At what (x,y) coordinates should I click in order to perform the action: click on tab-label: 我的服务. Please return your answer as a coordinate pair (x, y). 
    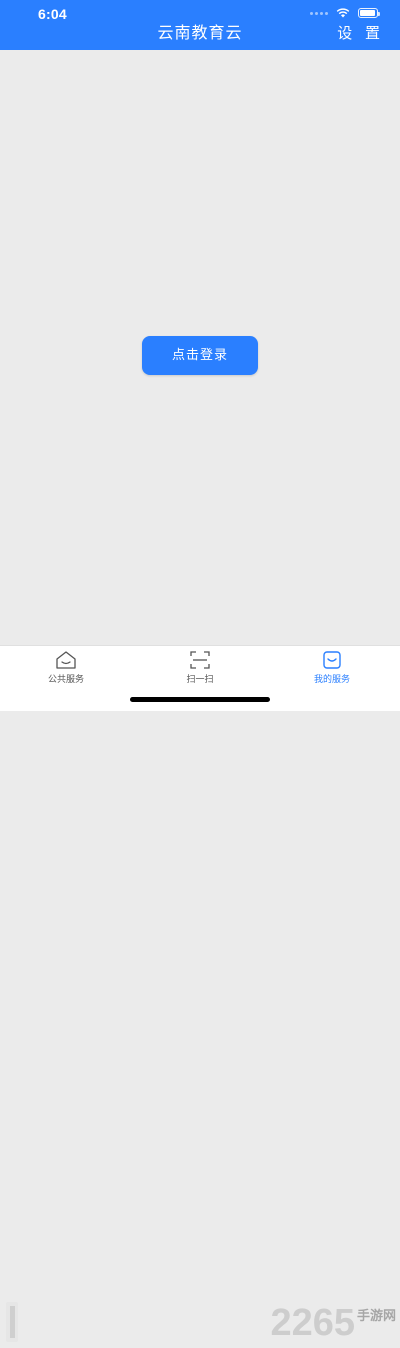
    Looking at the image, I should click on (331, 680).